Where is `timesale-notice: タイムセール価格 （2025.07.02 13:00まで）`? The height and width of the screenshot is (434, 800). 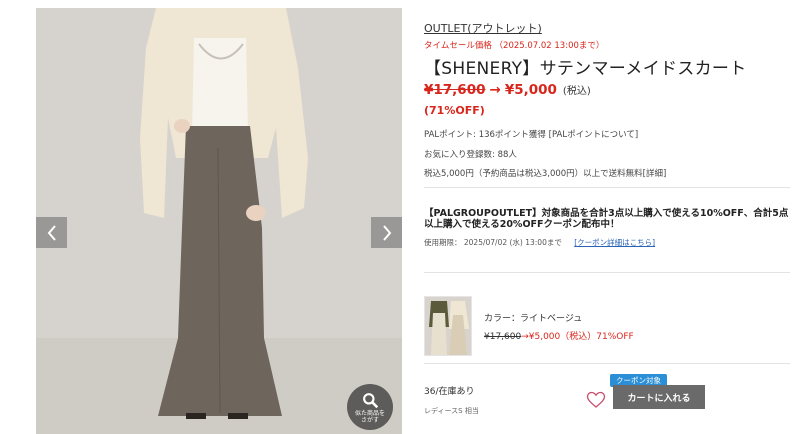 timesale-notice: タイムセール価格 （2025.07.02 13:00まで） is located at coordinates (514, 46).